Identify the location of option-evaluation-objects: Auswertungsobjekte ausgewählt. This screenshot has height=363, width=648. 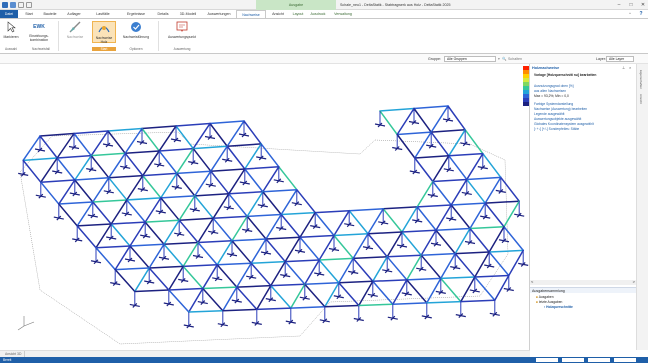
(557, 119).